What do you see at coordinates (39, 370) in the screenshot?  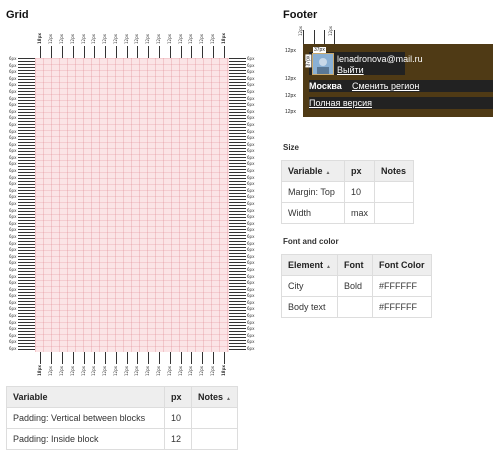 I see `grid-col-label: 18px` at bounding box center [39, 370].